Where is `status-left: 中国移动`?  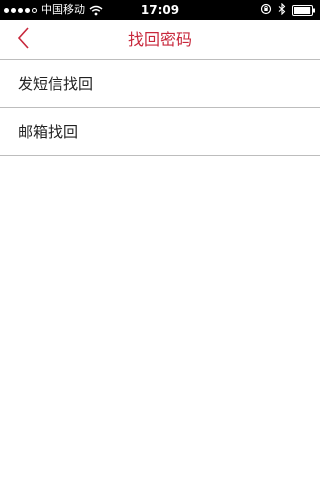 status-left: 中国移动 is located at coordinates (53, 10).